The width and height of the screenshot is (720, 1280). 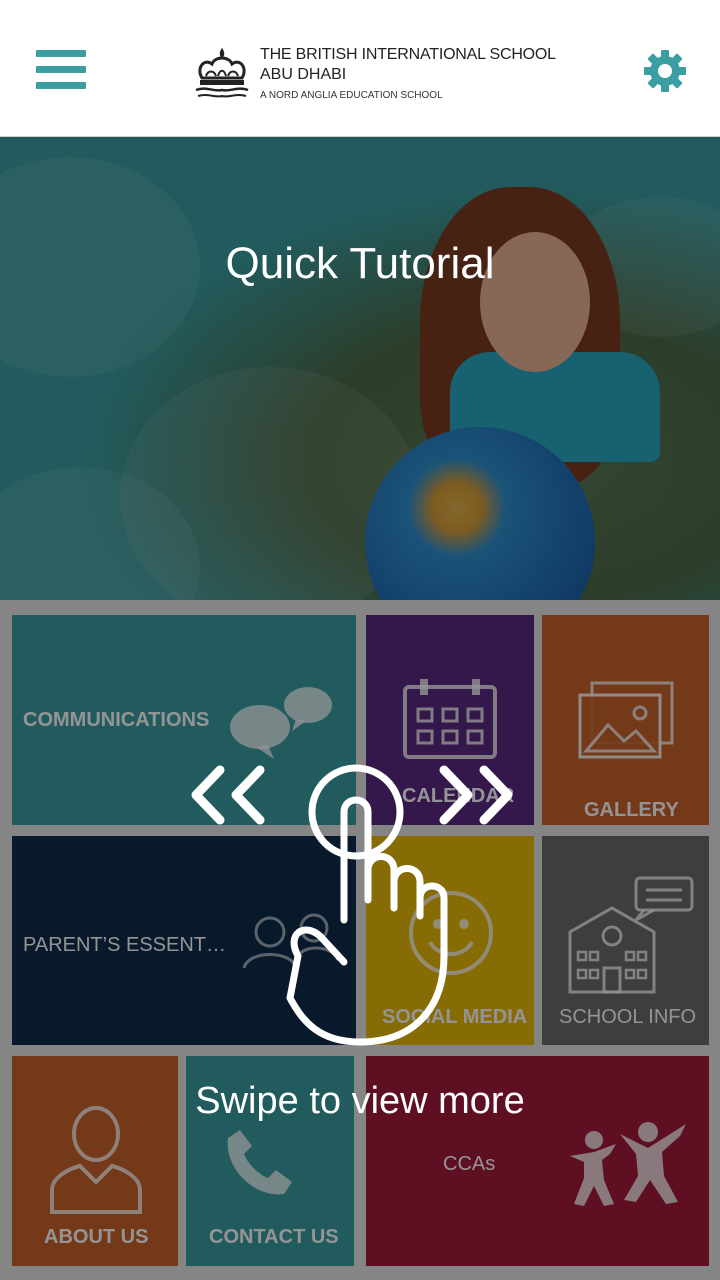 I want to click on school-tagline: A NORD ANGLIA EDUCATION SCHOOL, so click(x=351, y=95).